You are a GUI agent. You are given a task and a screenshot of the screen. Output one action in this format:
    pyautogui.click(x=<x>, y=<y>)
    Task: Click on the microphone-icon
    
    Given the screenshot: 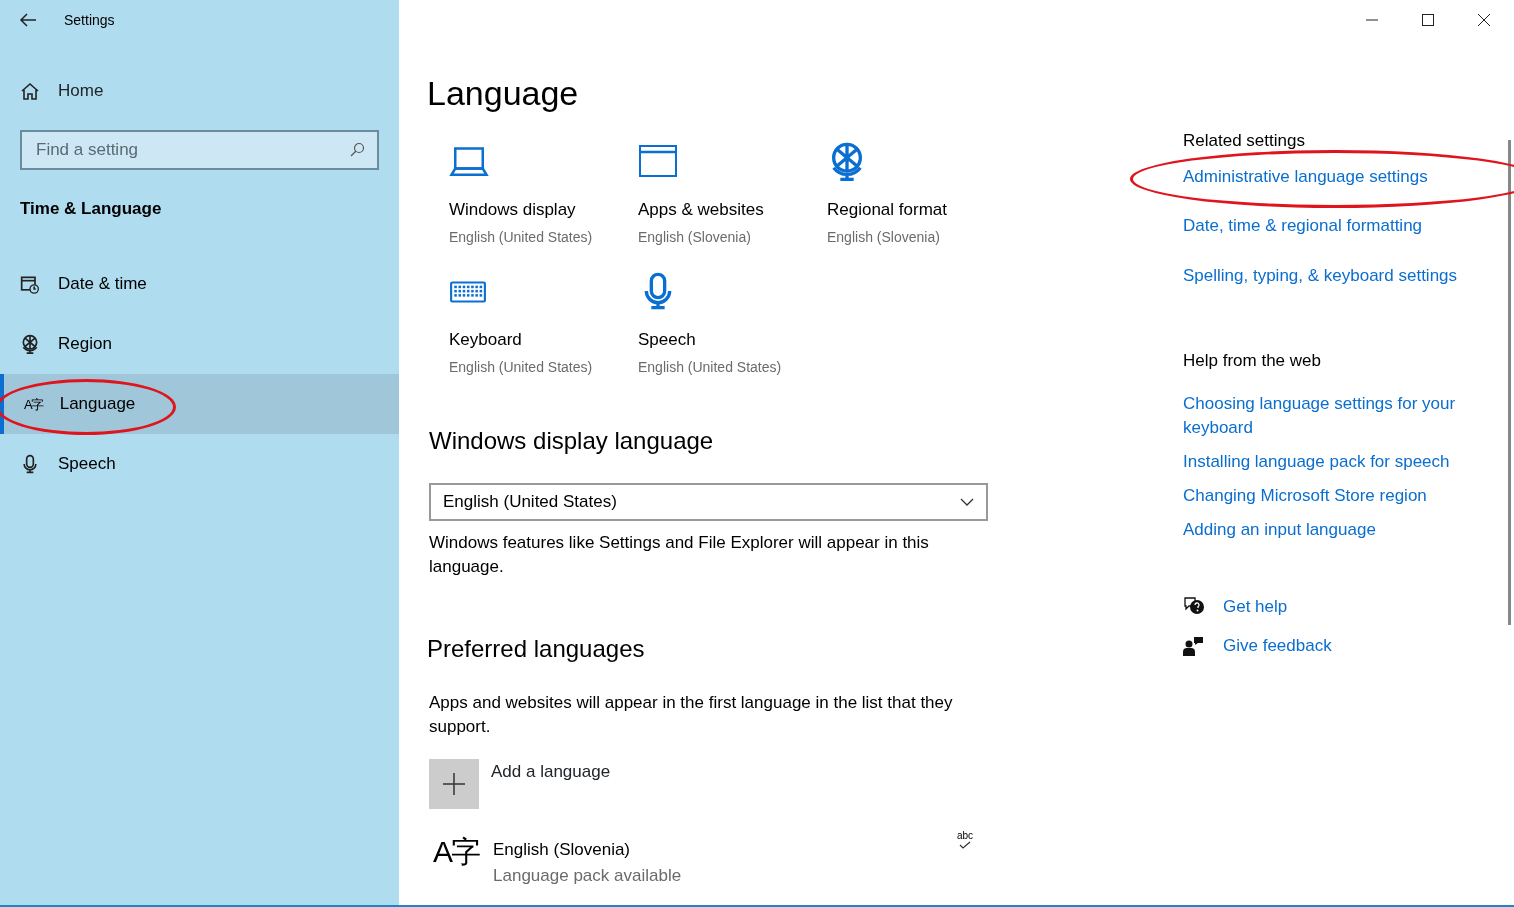 What is the action you would take?
    pyautogui.click(x=30, y=464)
    